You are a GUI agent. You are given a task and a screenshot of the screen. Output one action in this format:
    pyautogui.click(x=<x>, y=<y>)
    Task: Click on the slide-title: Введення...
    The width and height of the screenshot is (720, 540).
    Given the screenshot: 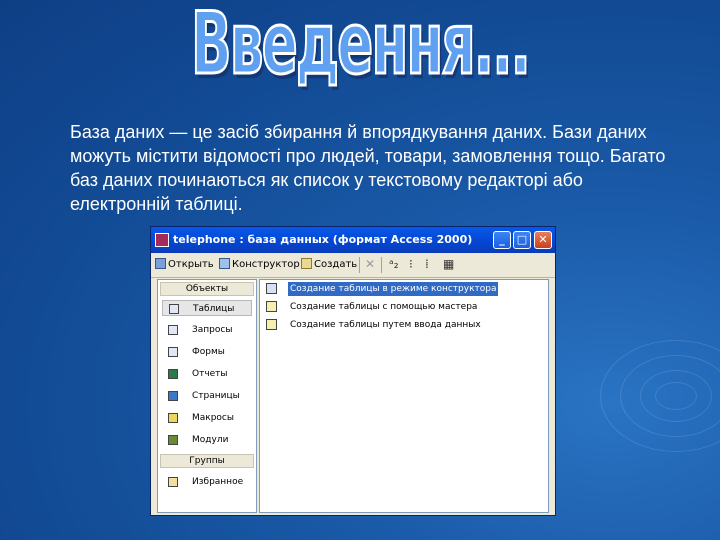 What is the action you would take?
    pyautogui.click(x=361, y=48)
    